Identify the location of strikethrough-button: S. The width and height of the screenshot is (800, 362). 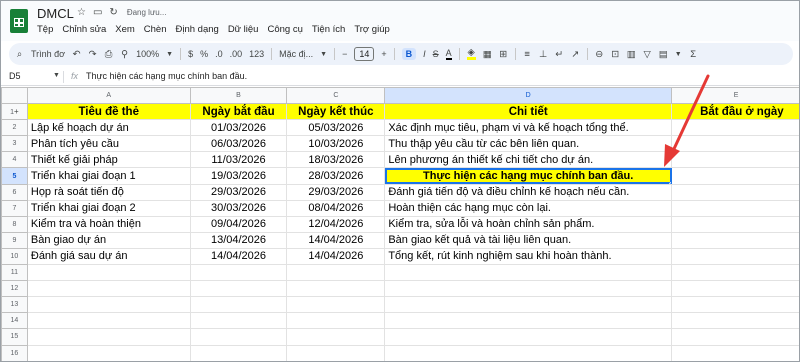
(436, 54).